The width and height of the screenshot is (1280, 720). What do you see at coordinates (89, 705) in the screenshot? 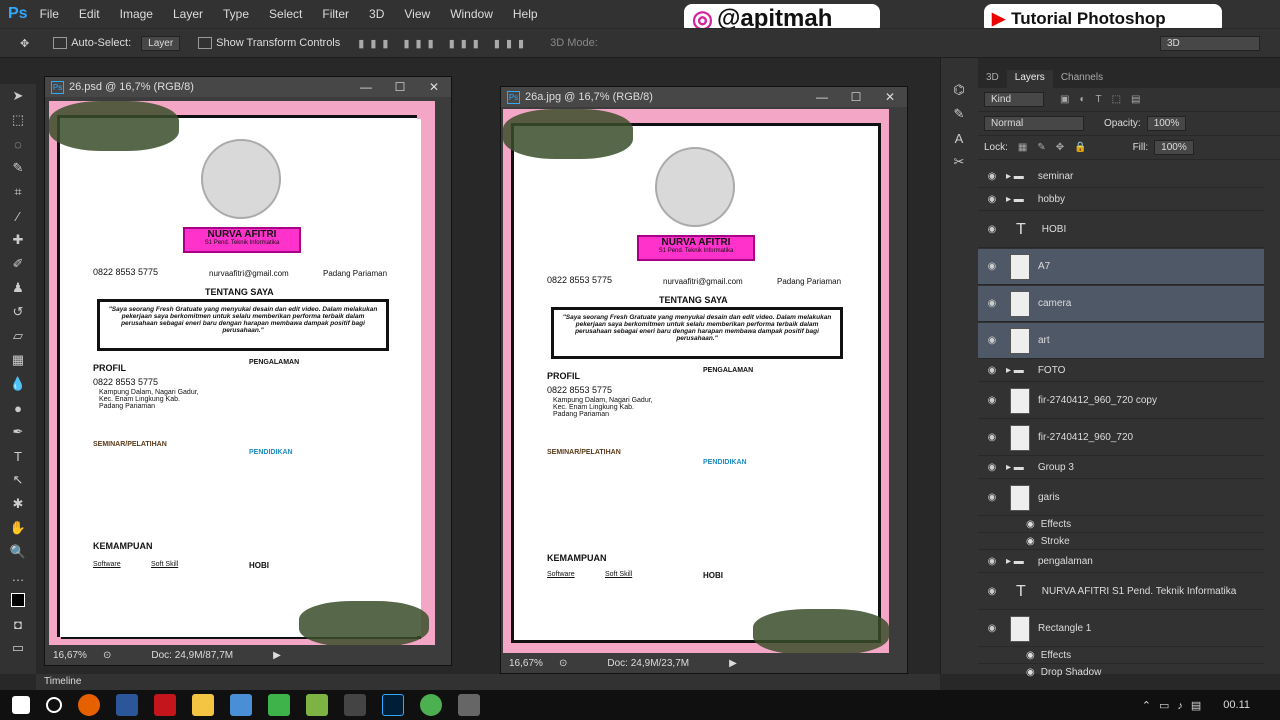
I see `firefox-icon` at bounding box center [89, 705].